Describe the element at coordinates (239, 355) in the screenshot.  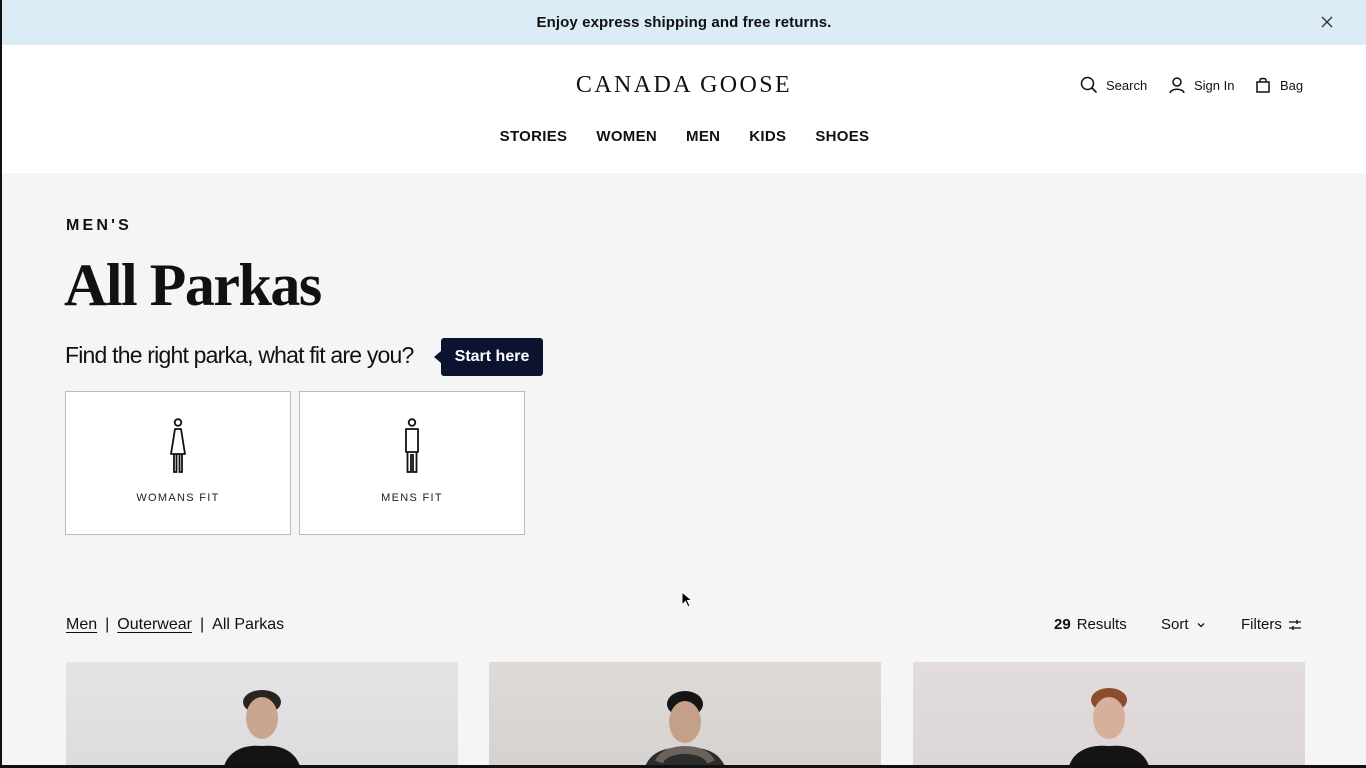
I see `fit-question: Find the right parka, what fit are you?` at that location.